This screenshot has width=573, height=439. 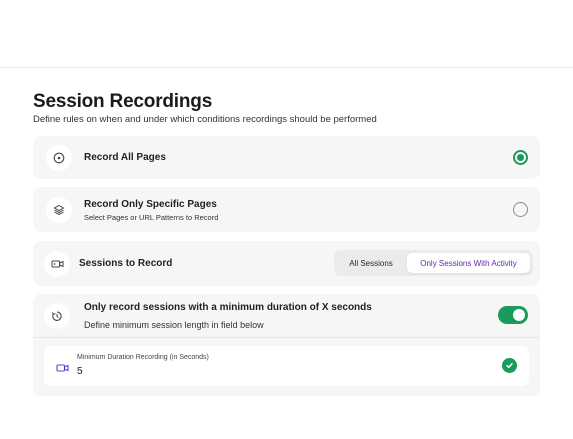 What do you see at coordinates (126, 263) in the screenshot?
I see `sessions-to-record-label: Sessions to Record` at bounding box center [126, 263].